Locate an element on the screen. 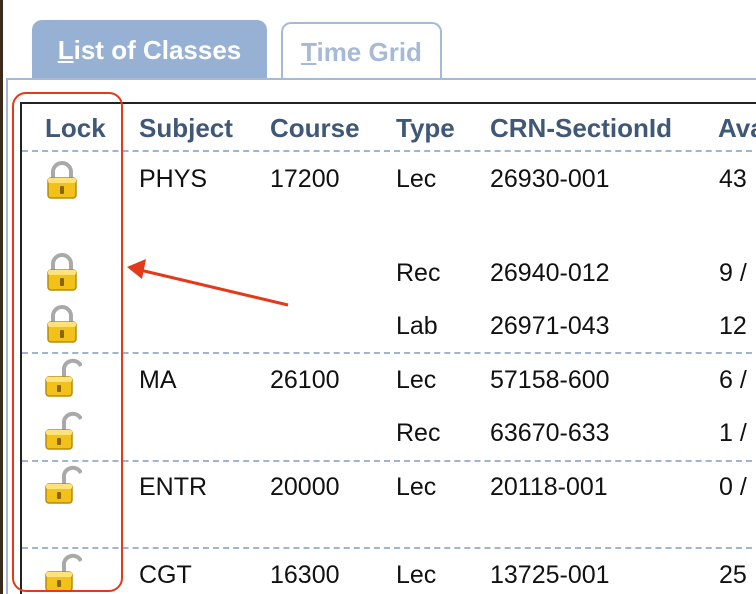 The image size is (756, 594). cell-subject: MA is located at coordinates (158, 380).